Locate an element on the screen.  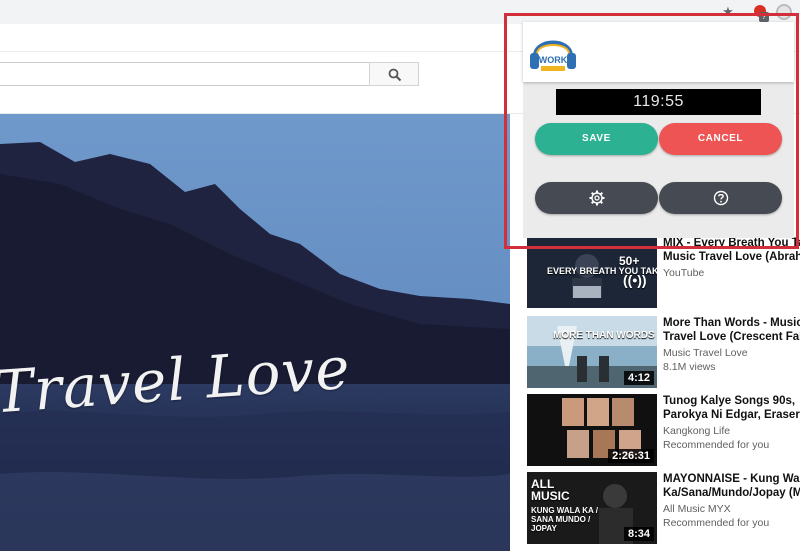
channel-name: All Music MYX is located at coordinates (697, 509).